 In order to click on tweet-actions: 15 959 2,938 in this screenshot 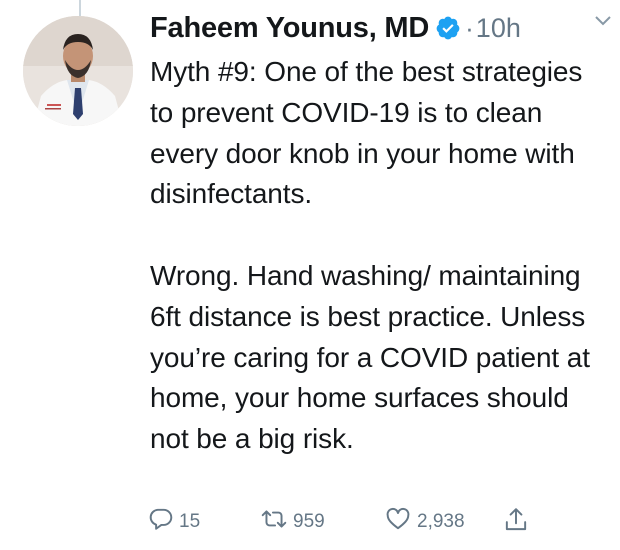, I will do `click(348, 521)`.